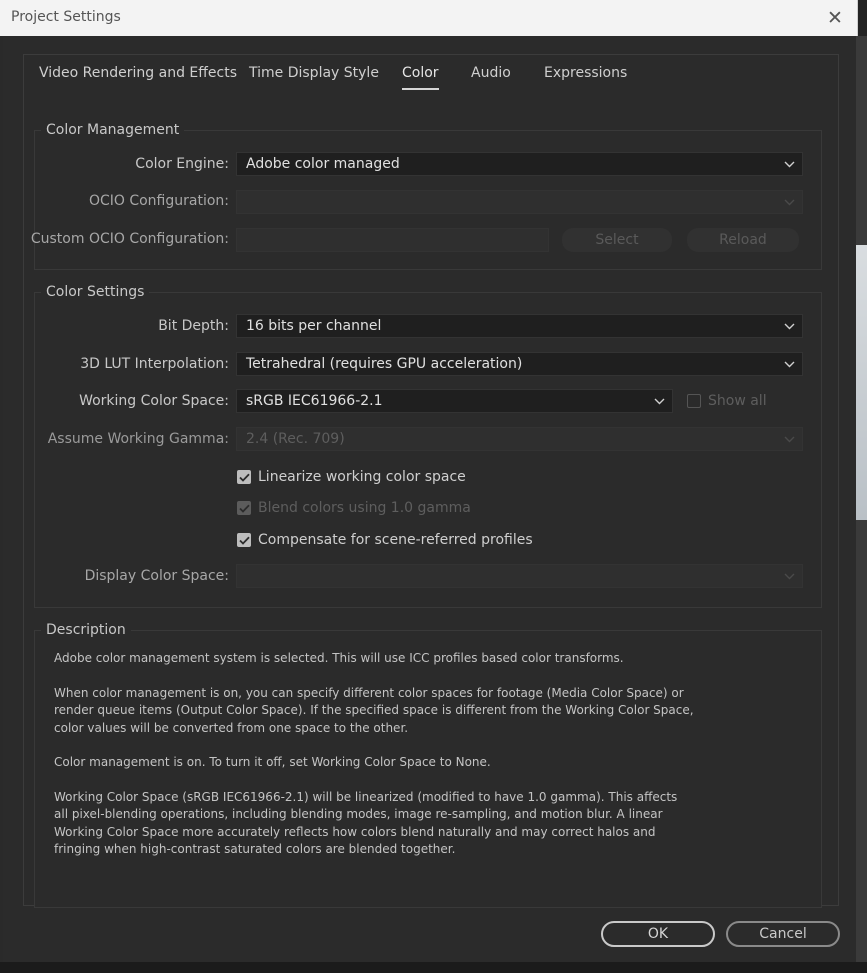 This screenshot has width=867, height=973. What do you see at coordinates (129, 239) in the screenshot?
I see `custom-ocio-configuration-label: Custom OCIO Configuration:` at bounding box center [129, 239].